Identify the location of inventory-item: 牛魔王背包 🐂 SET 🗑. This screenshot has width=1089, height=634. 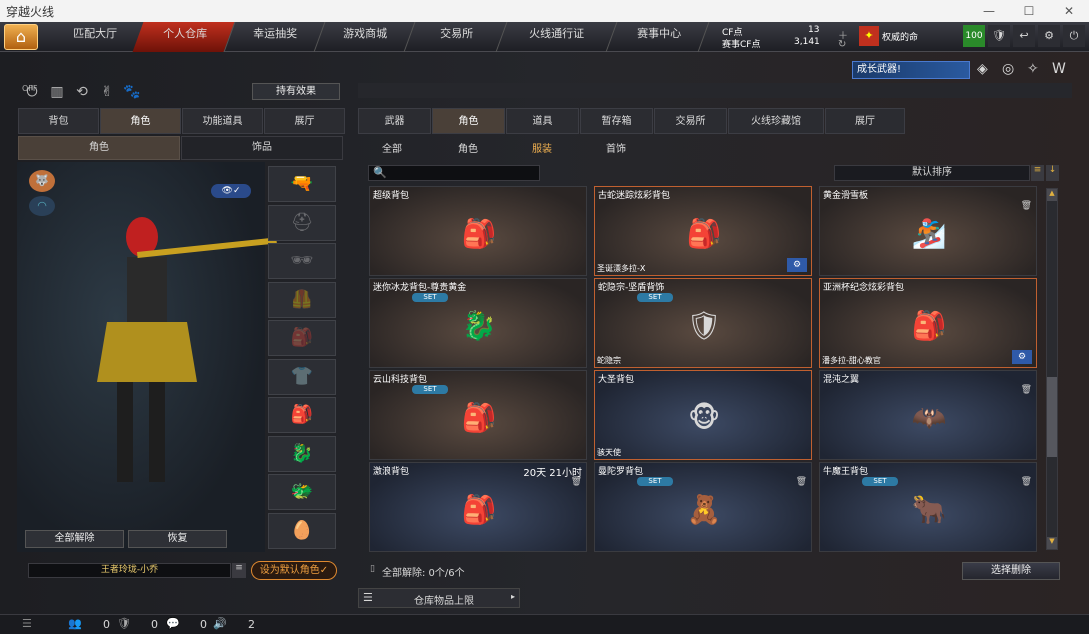
(928, 507).